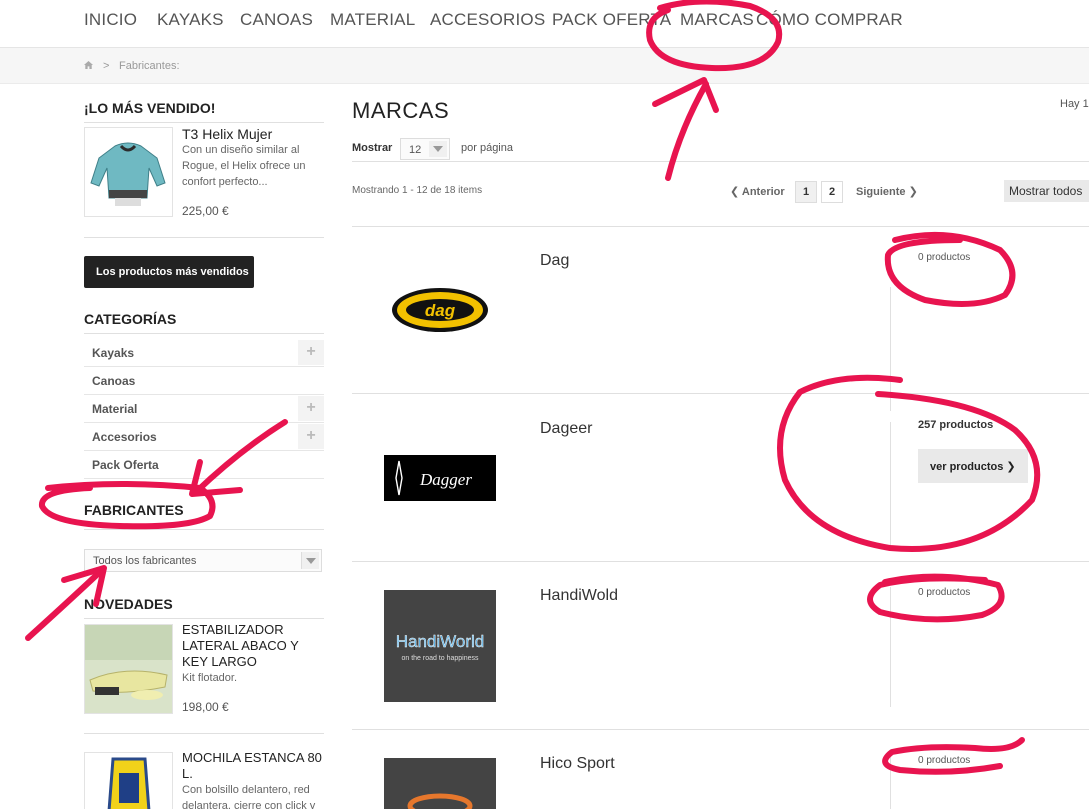 This screenshot has width=1089, height=809. What do you see at coordinates (967, 467) in the screenshot?
I see `view-products-label: ver productos` at bounding box center [967, 467].